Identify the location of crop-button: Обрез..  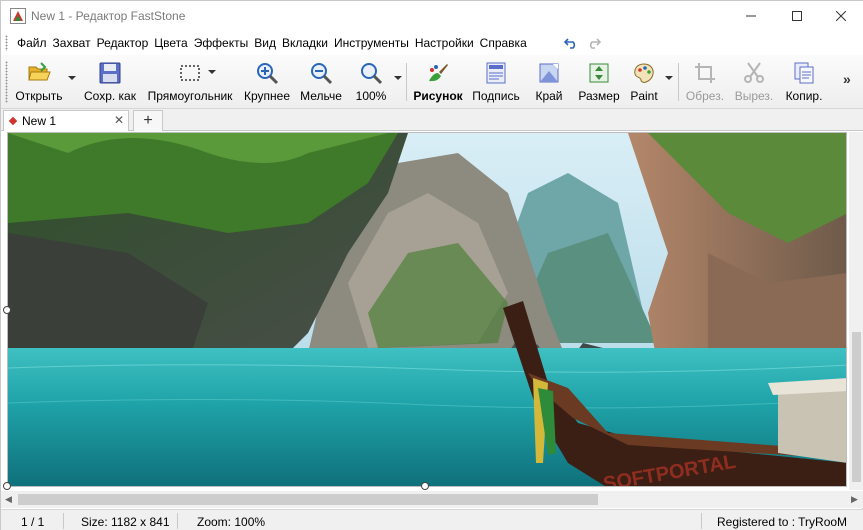
(705, 82).